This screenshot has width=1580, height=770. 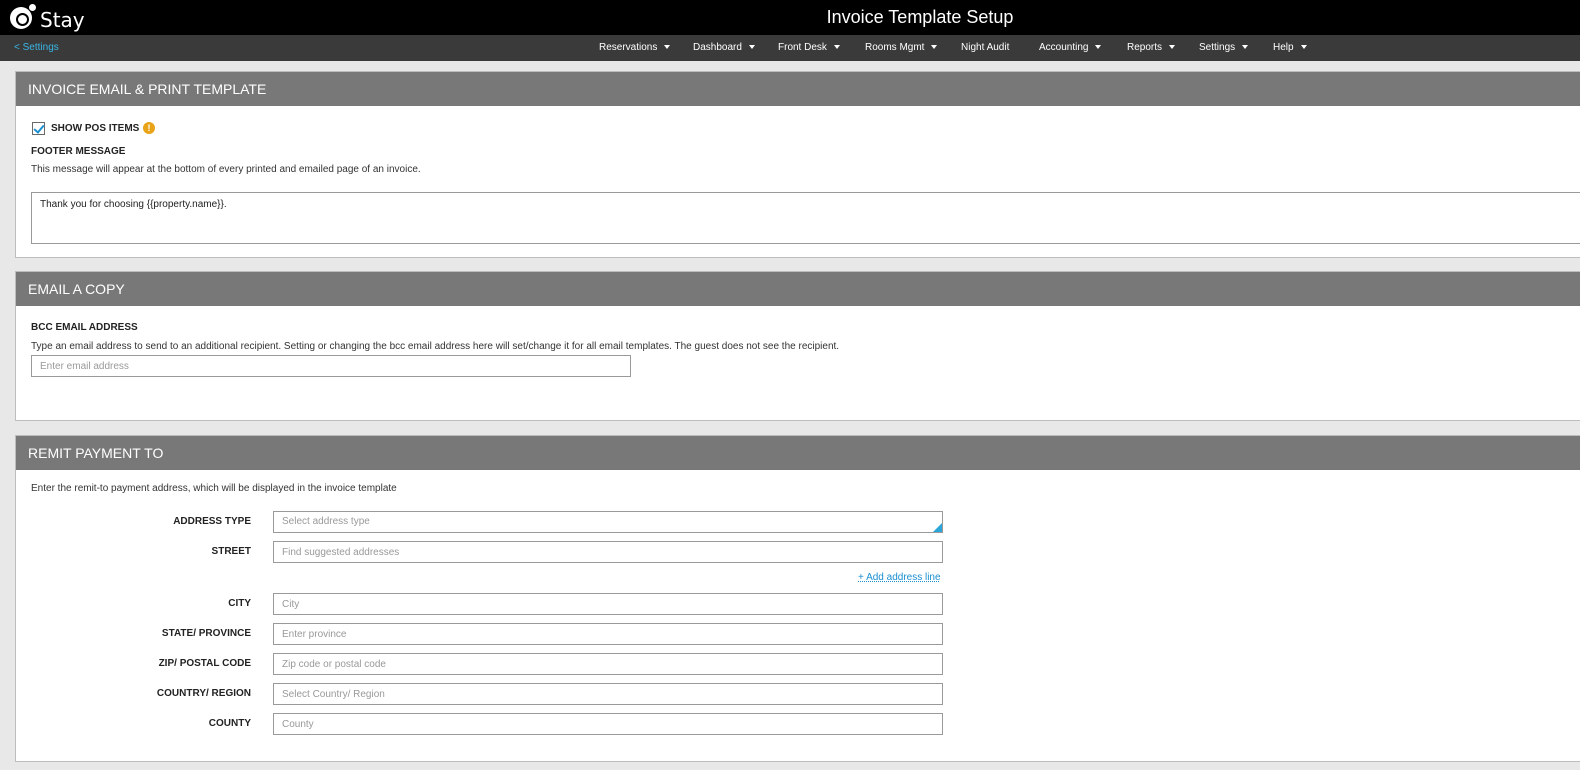 I want to click on nav-item-label: Front Desk, so click(x=802, y=47).